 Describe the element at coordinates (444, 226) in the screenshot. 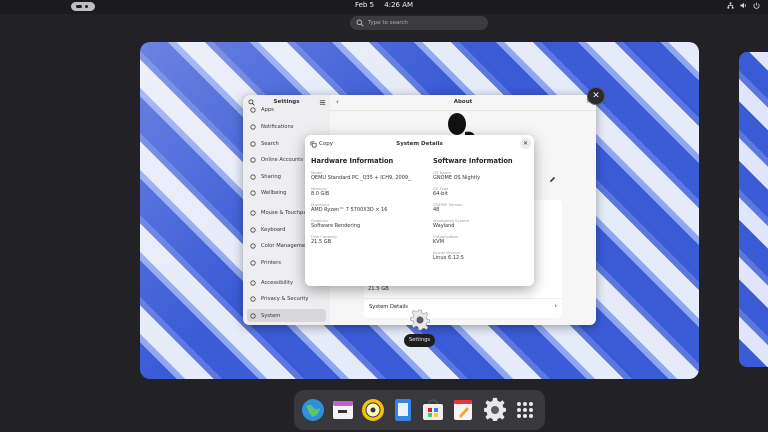

I see `detail-value: Wayland` at that location.